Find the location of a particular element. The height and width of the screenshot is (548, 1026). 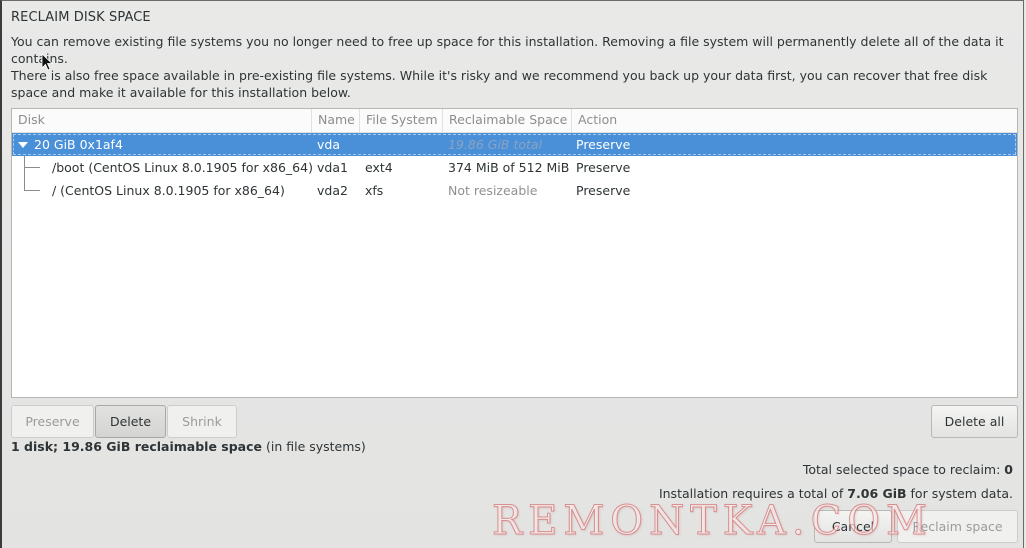

disk-cell: 20 GiB 0x1af4 is located at coordinates (78, 144).